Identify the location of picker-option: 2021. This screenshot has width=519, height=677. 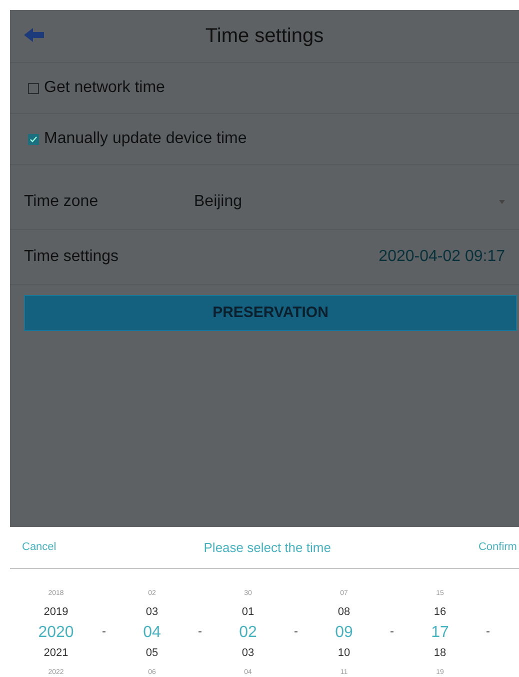
(56, 653).